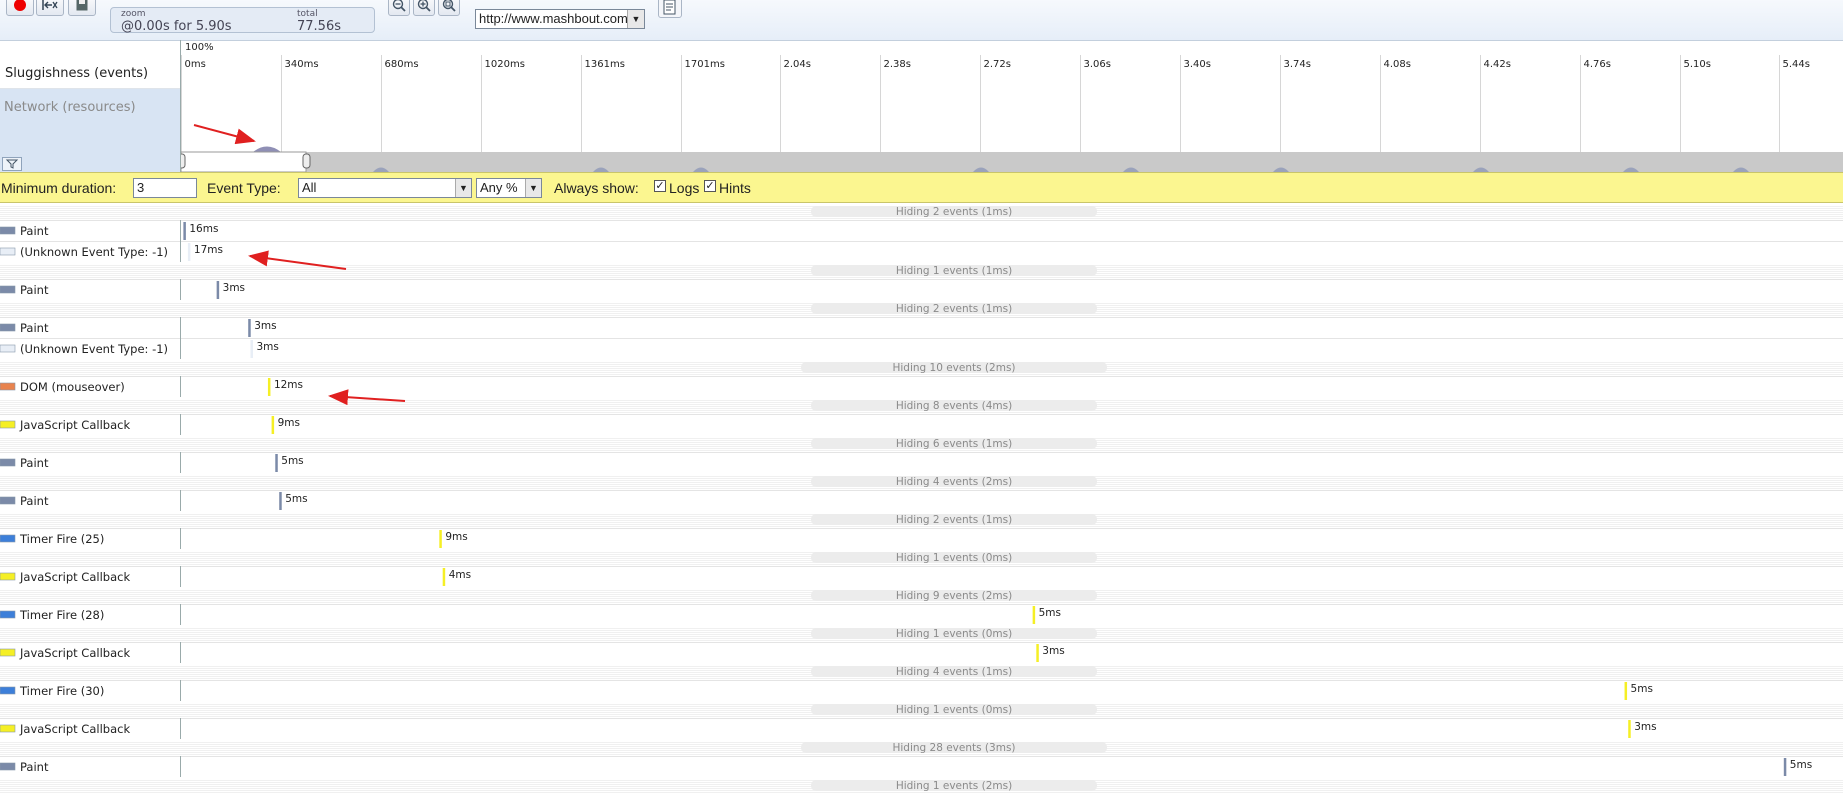 This screenshot has width=1843, height=803. What do you see at coordinates (921, 671) in the screenshot?
I see `hidden-events-row: Hiding 4 events (1ms)` at bounding box center [921, 671].